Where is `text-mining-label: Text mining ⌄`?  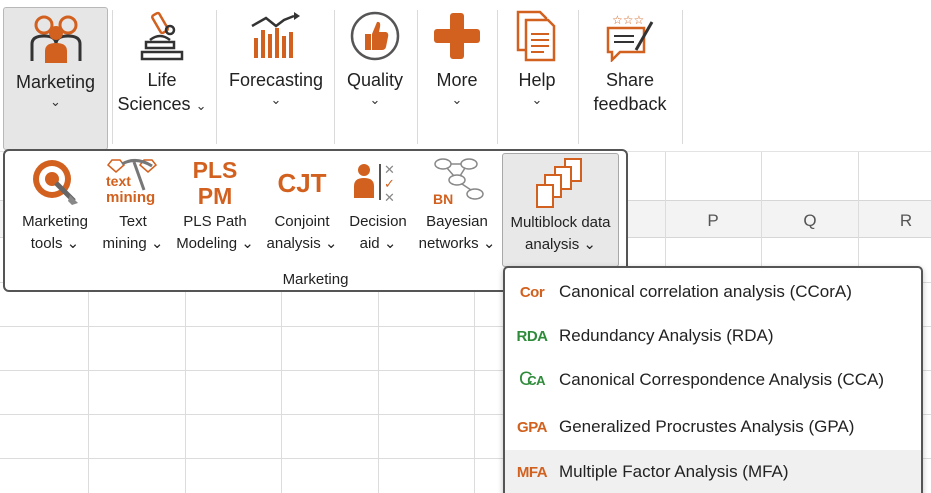 text-mining-label: Text mining ⌄ is located at coordinates (133, 233).